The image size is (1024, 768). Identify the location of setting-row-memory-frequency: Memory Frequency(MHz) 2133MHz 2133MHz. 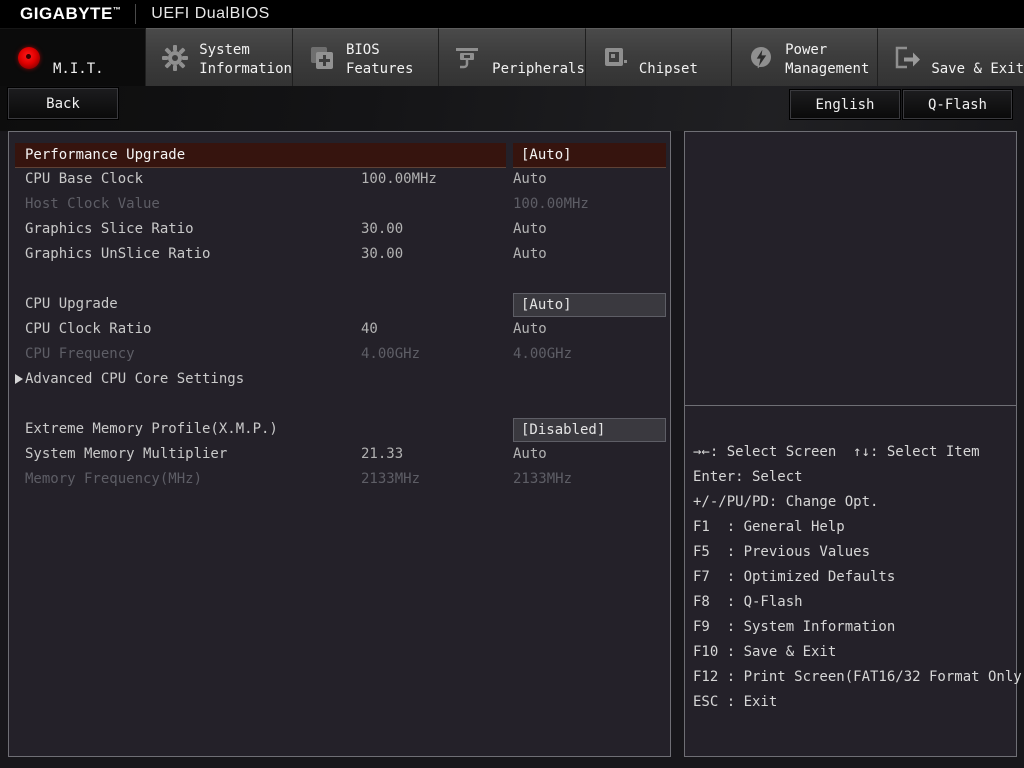
(339, 480).